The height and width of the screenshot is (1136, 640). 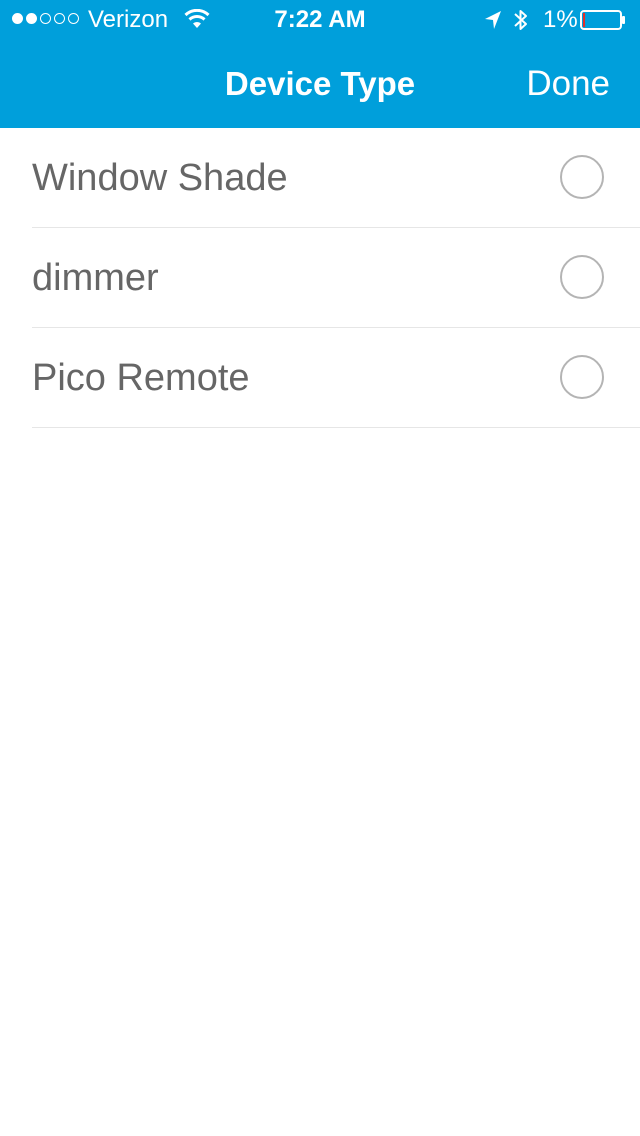 I want to click on device-type-option-dimmer: dimmer, so click(x=320, y=278).